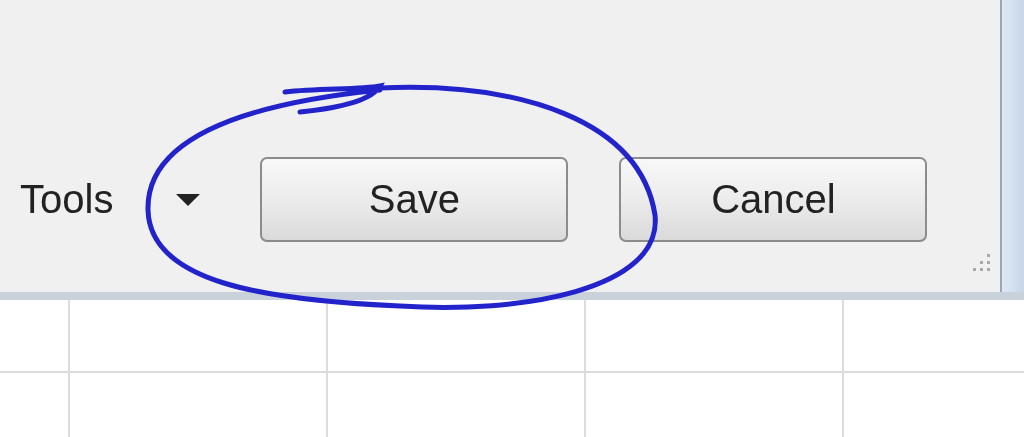 The height and width of the screenshot is (437, 1024). I want to click on save-button: Save, so click(414, 199).